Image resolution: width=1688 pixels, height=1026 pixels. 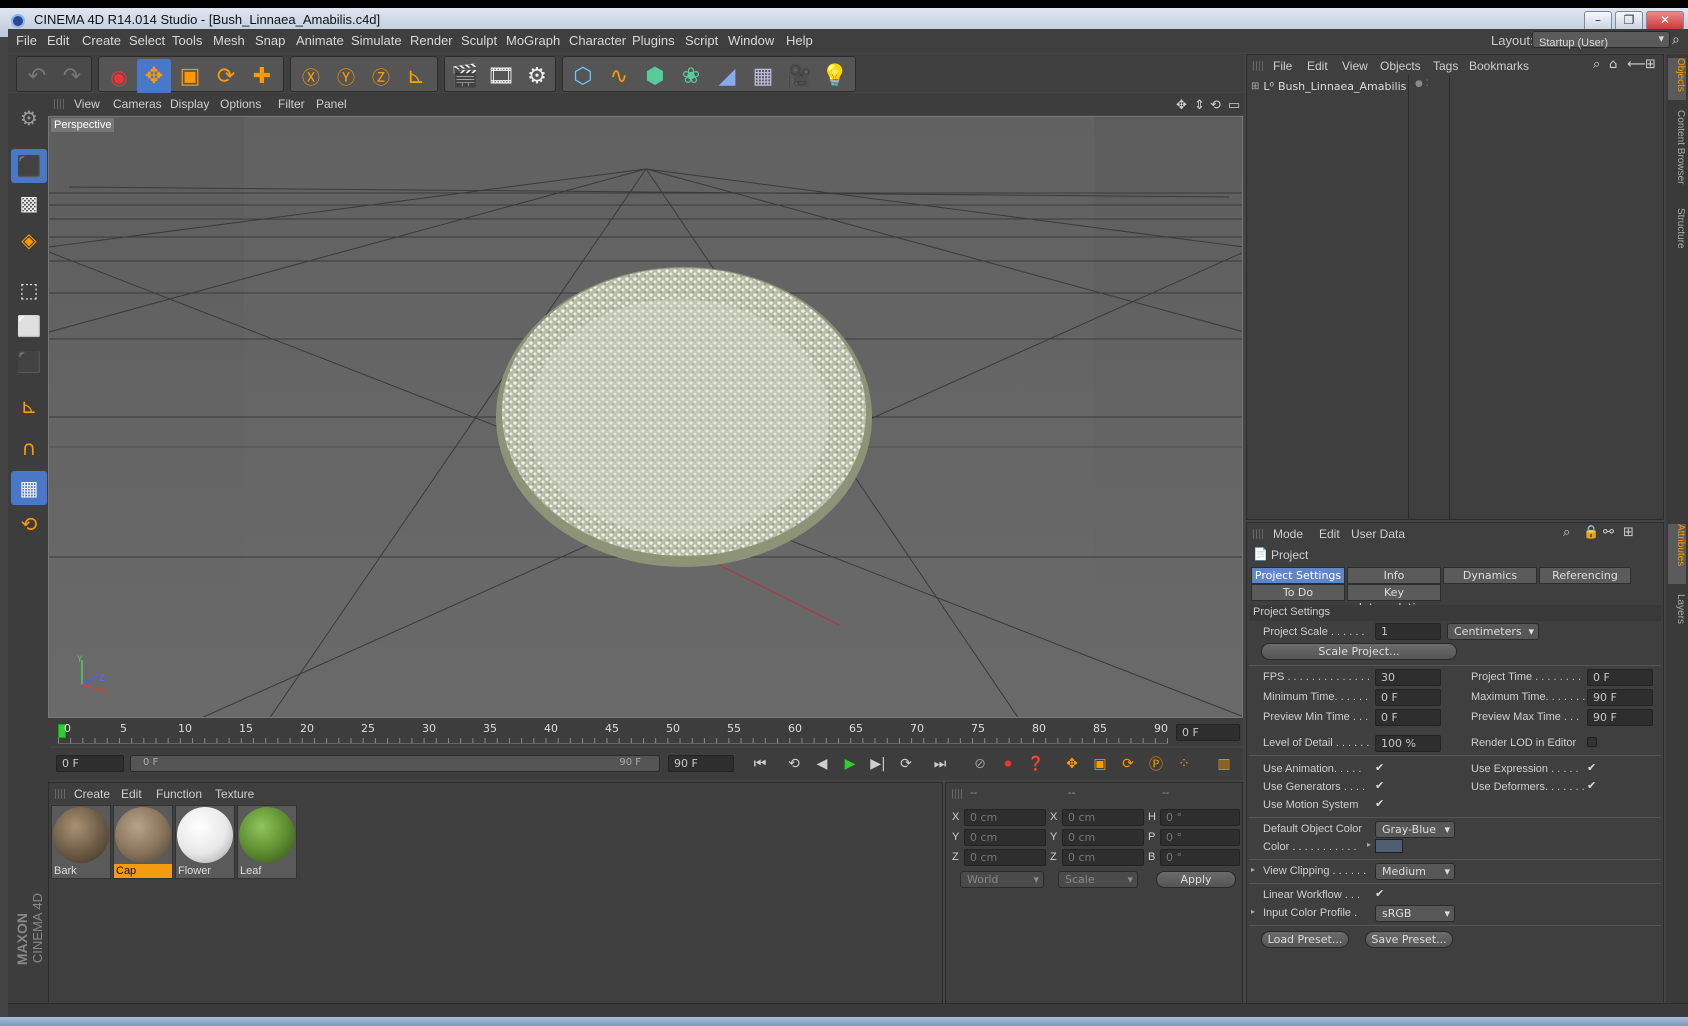 I want to click on project-time-field: 0 F, so click(x=1620, y=677).